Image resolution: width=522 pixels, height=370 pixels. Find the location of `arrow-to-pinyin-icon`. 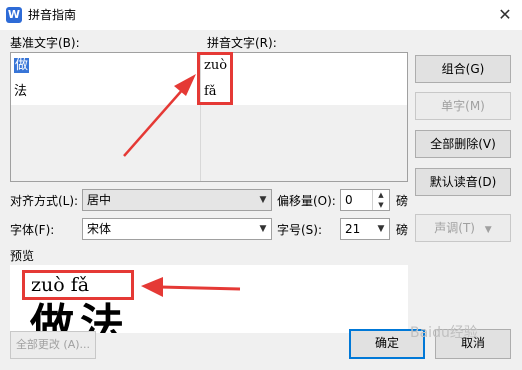

arrow-to-pinyin-icon is located at coordinates (159, 115).